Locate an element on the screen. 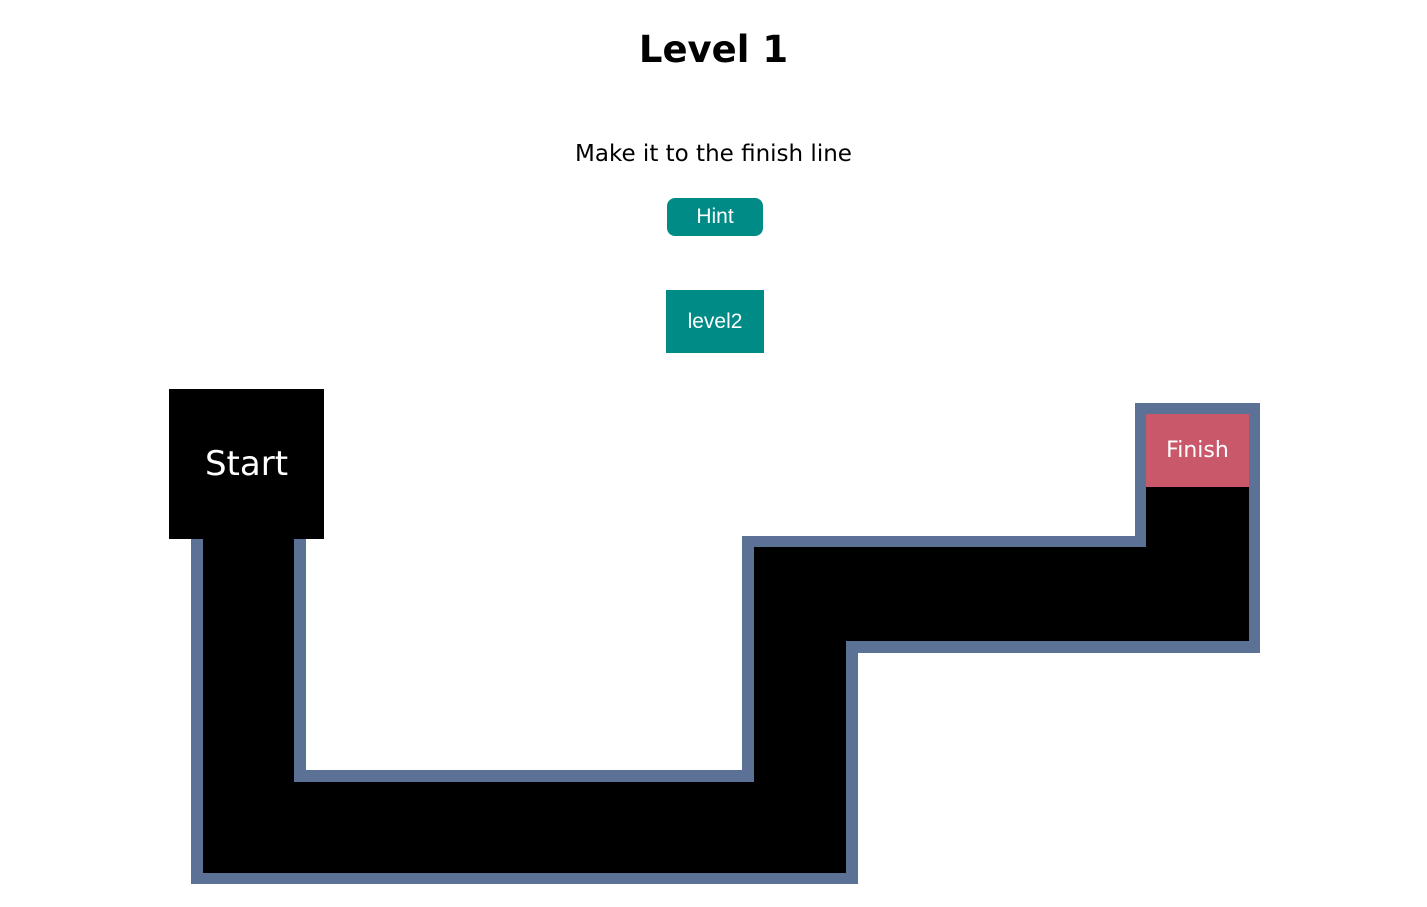 The height and width of the screenshot is (907, 1427). start-label: Start is located at coordinates (246, 464).